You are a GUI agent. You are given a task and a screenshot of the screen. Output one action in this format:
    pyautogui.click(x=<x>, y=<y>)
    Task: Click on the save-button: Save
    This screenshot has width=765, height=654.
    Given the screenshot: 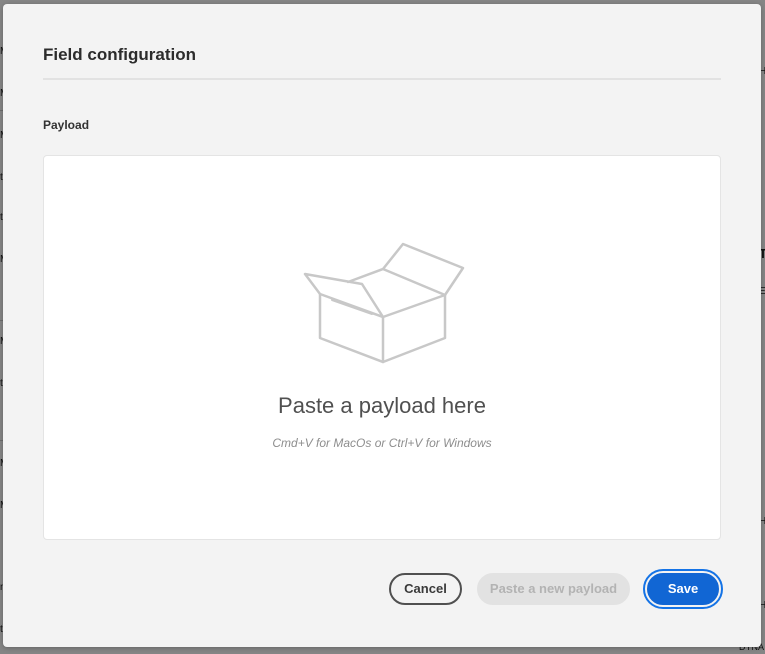 What is the action you would take?
    pyautogui.click(x=683, y=589)
    